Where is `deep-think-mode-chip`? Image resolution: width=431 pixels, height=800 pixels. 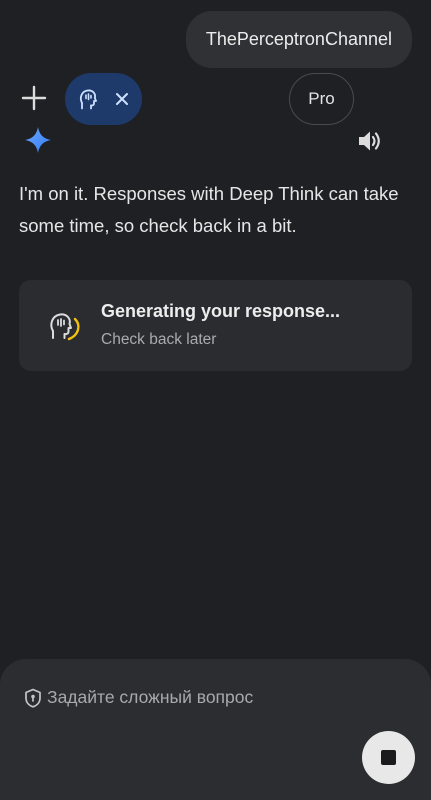 deep-think-mode-chip is located at coordinates (103, 99).